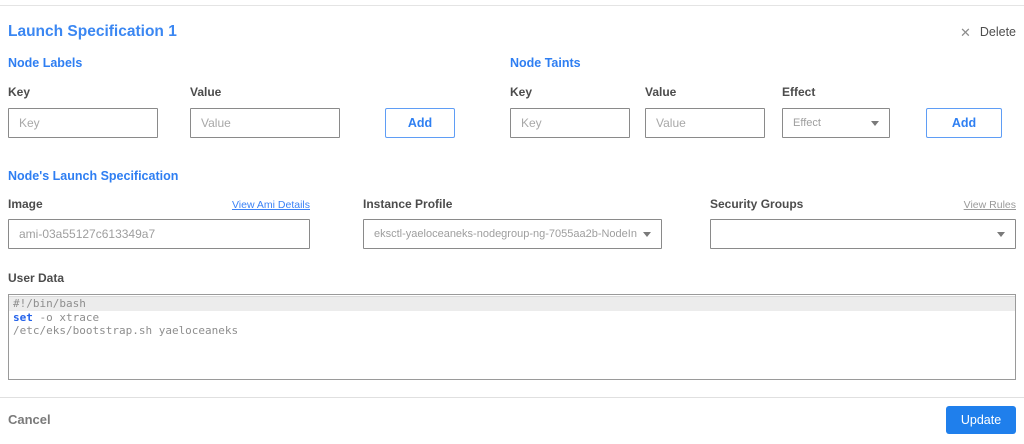 Image resolution: width=1024 pixels, height=444 pixels. What do you see at coordinates (512, 5) in the screenshot?
I see `top-divider` at bounding box center [512, 5].